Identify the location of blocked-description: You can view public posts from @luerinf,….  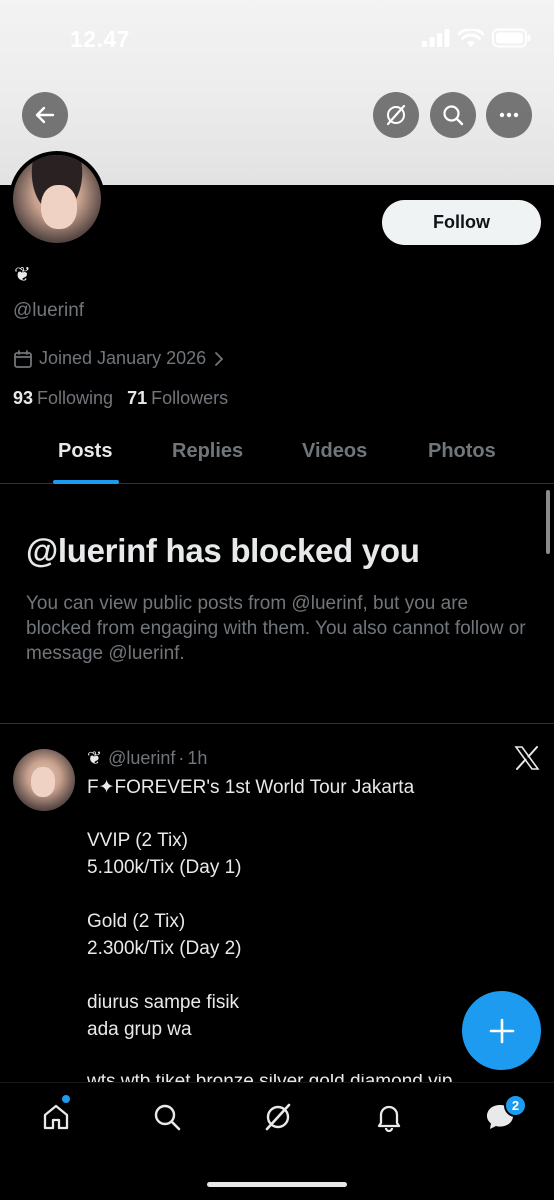
(276, 628).